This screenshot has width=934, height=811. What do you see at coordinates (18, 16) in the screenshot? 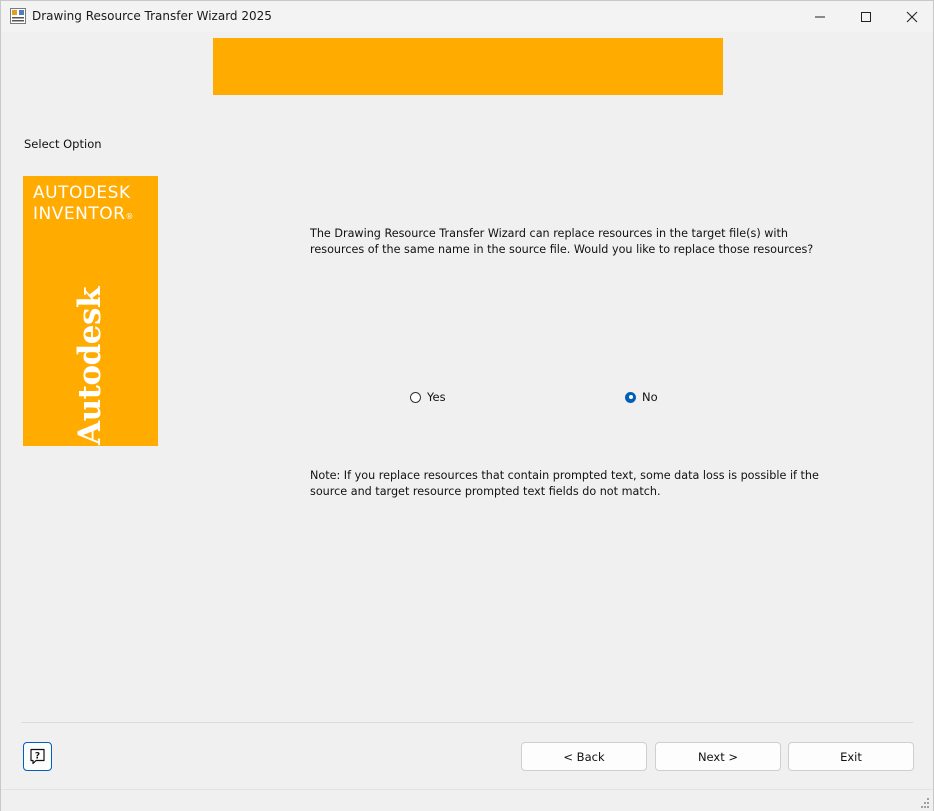
I see `wizard-app-icon` at bounding box center [18, 16].